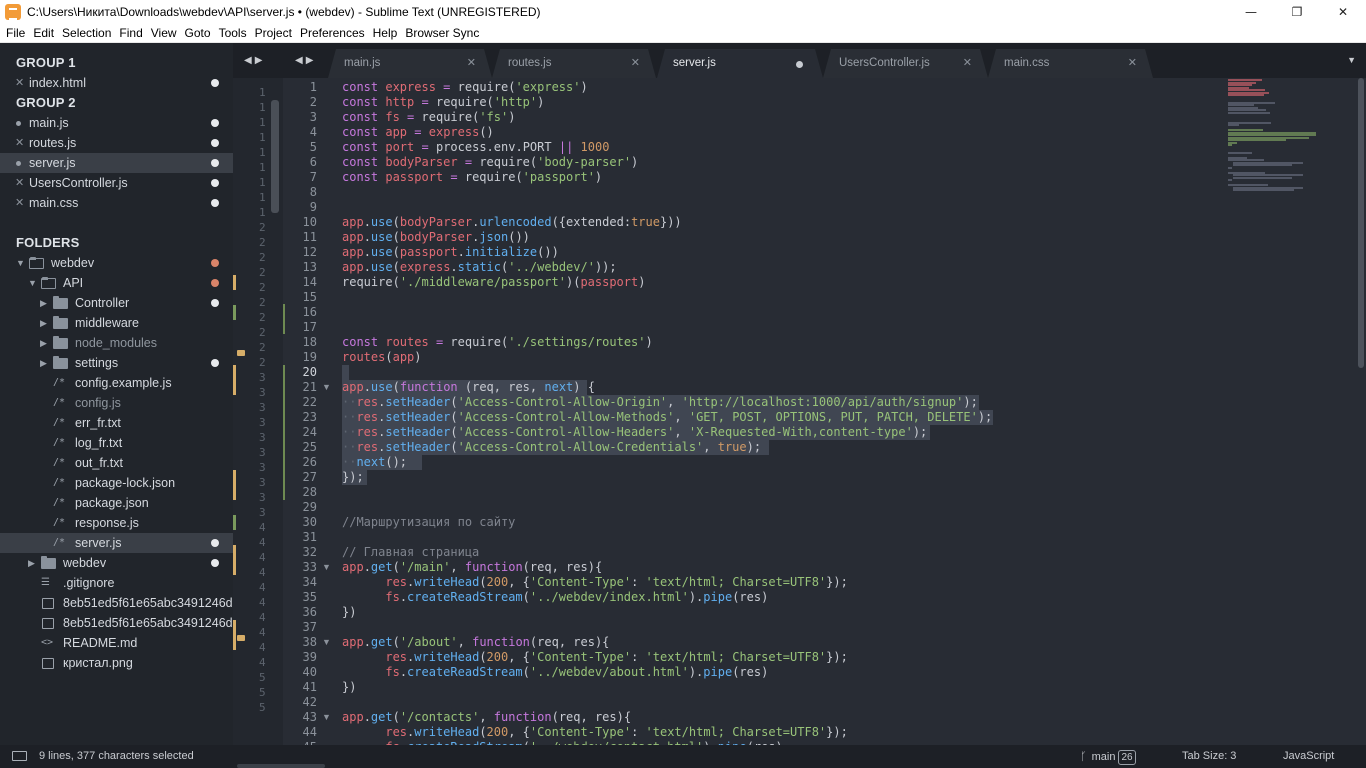  Describe the element at coordinates (410, 63) in the screenshot. I see `tab-main-js: main.js ✕` at that location.